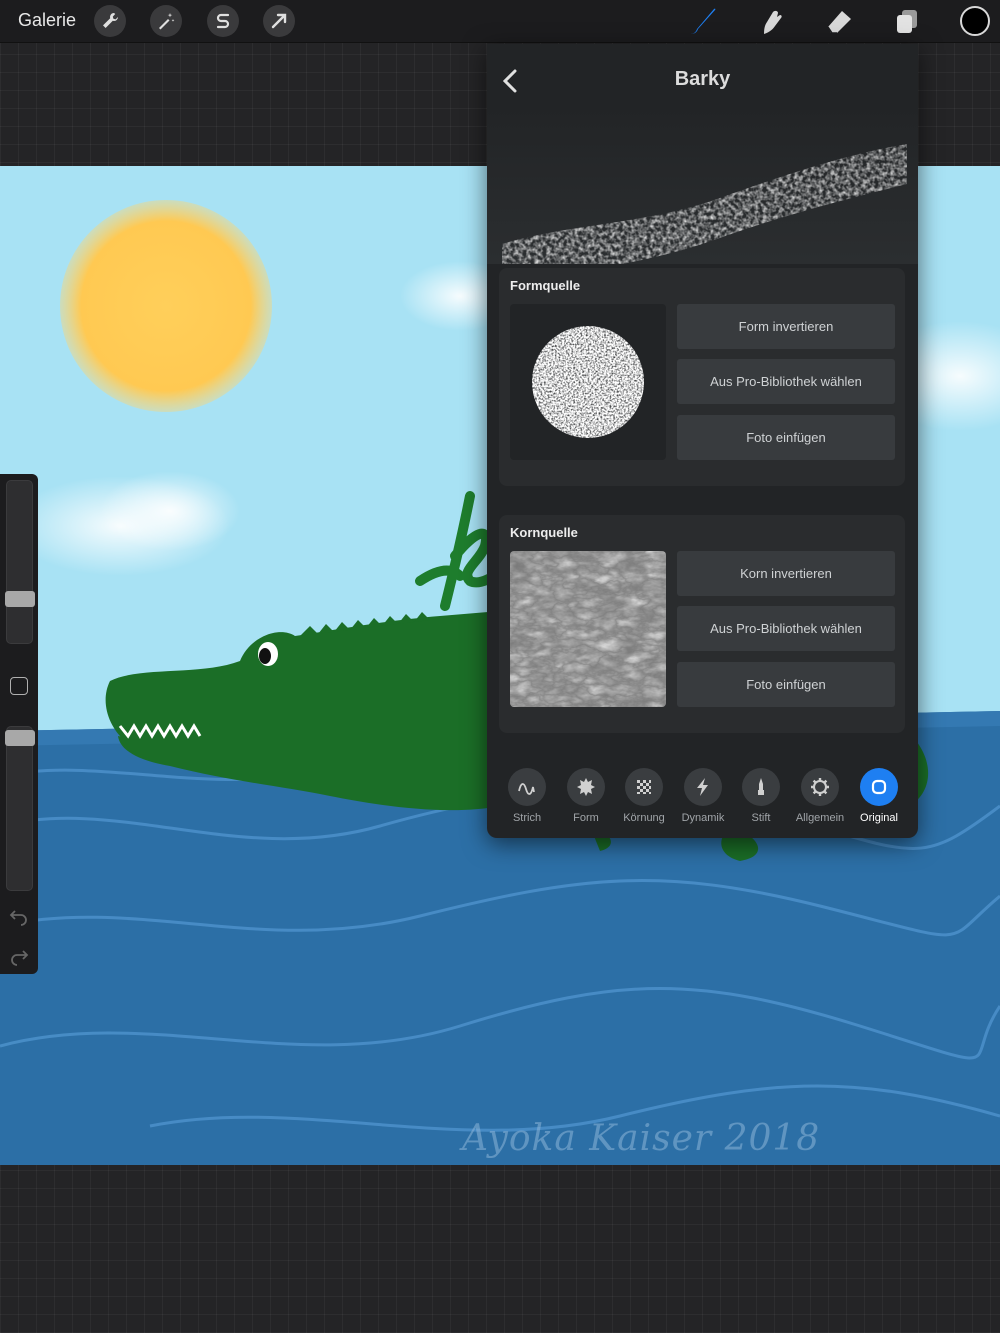  What do you see at coordinates (771, 21) in the screenshot?
I see `smudge-icon` at bounding box center [771, 21].